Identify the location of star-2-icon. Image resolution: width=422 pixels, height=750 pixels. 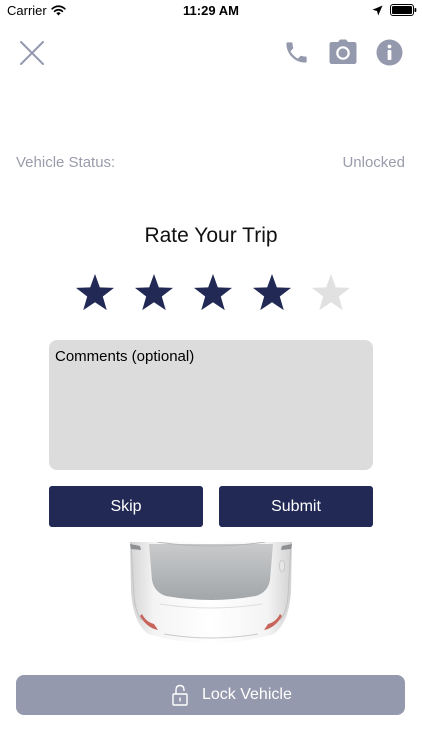
(154, 293).